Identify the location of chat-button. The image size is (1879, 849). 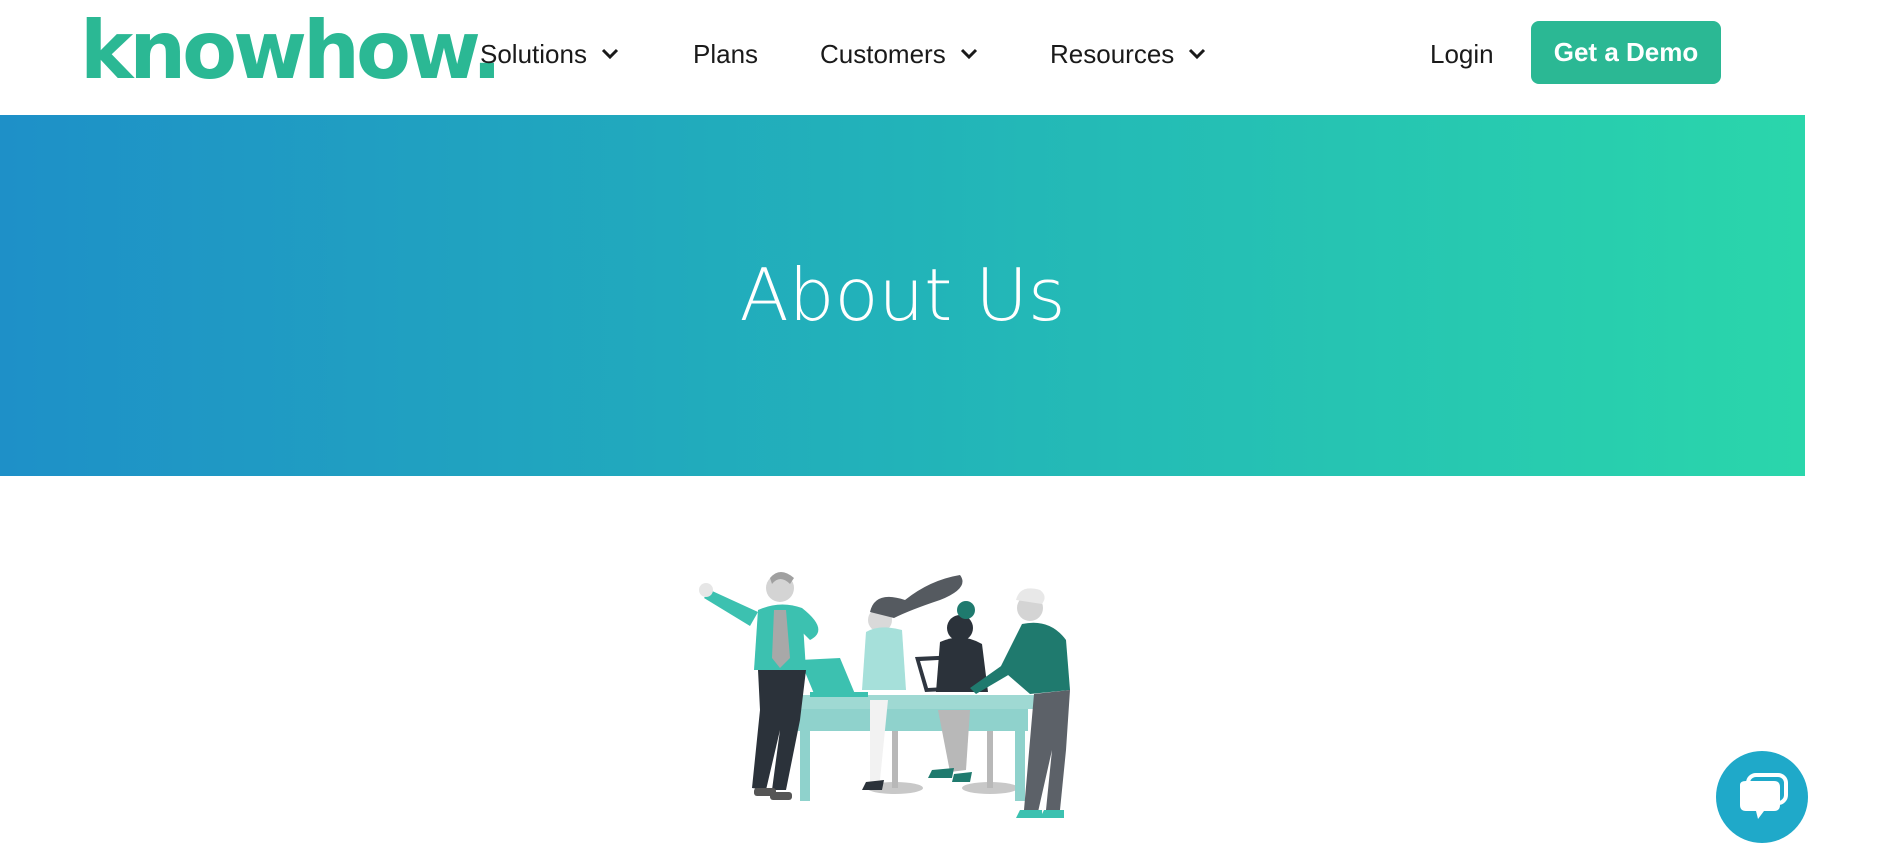
(1762, 797).